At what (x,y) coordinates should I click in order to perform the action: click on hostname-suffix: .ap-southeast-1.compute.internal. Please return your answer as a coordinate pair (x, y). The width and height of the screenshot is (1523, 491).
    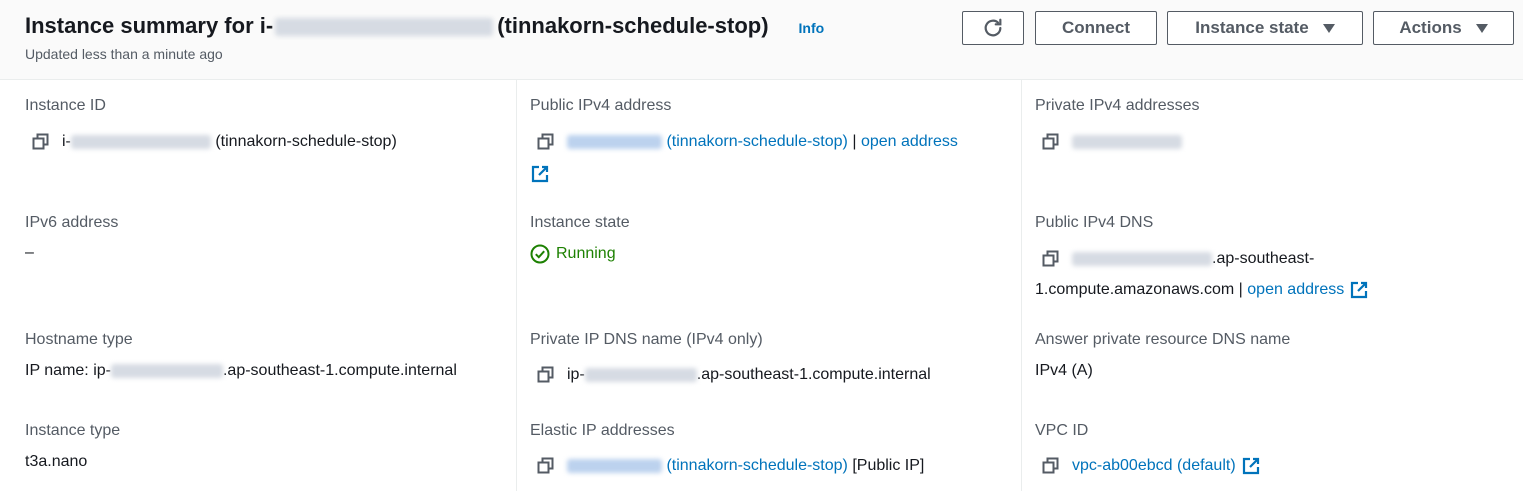
    Looking at the image, I should click on (339, 370).